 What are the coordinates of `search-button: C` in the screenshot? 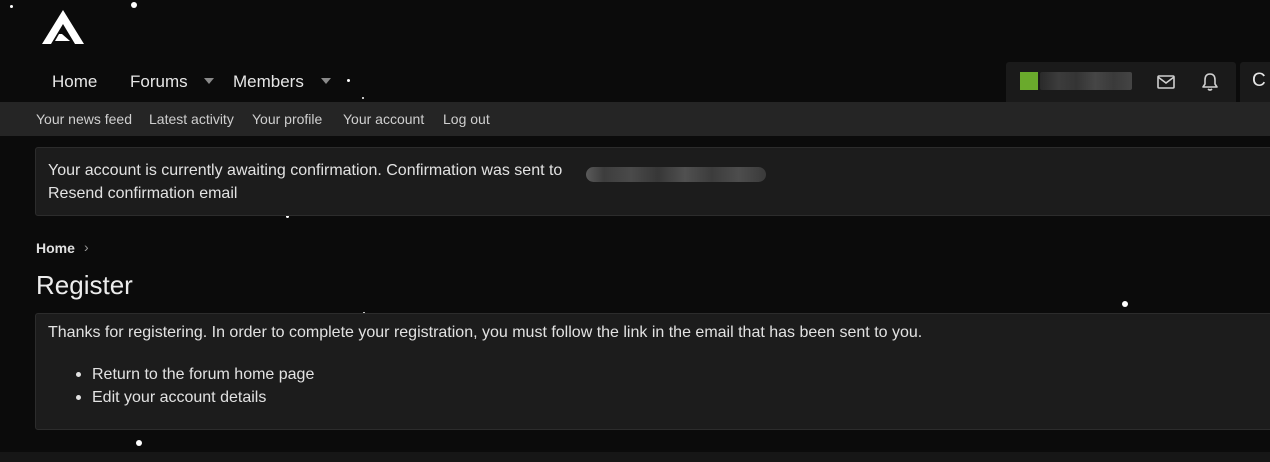 It's located at (1255, 82).